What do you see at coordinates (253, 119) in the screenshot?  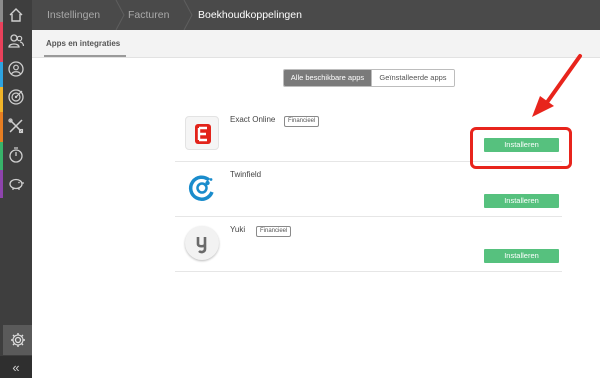 I see `app-name: Exact Online` at bounding box center [253, 119].